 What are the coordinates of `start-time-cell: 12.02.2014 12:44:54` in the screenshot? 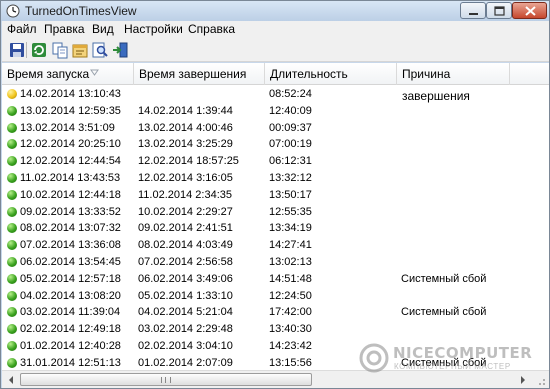 It's located at (70, 161).